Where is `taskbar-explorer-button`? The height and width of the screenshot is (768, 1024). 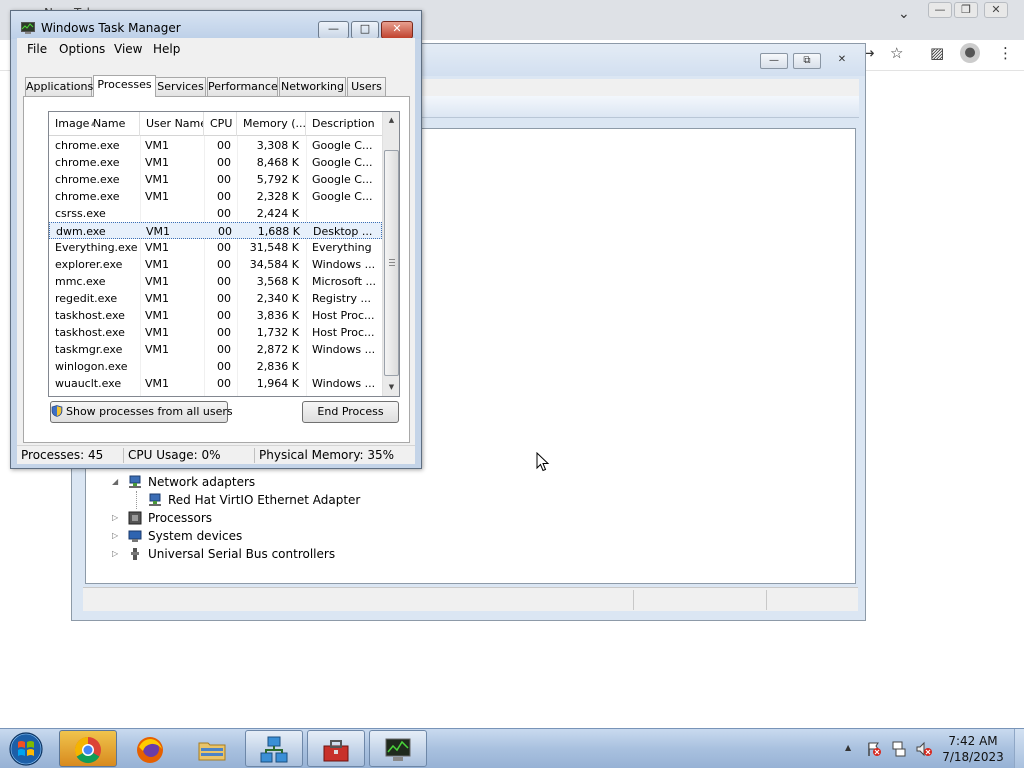
taskbar-explorer-button is located at coordinates (212, 748).